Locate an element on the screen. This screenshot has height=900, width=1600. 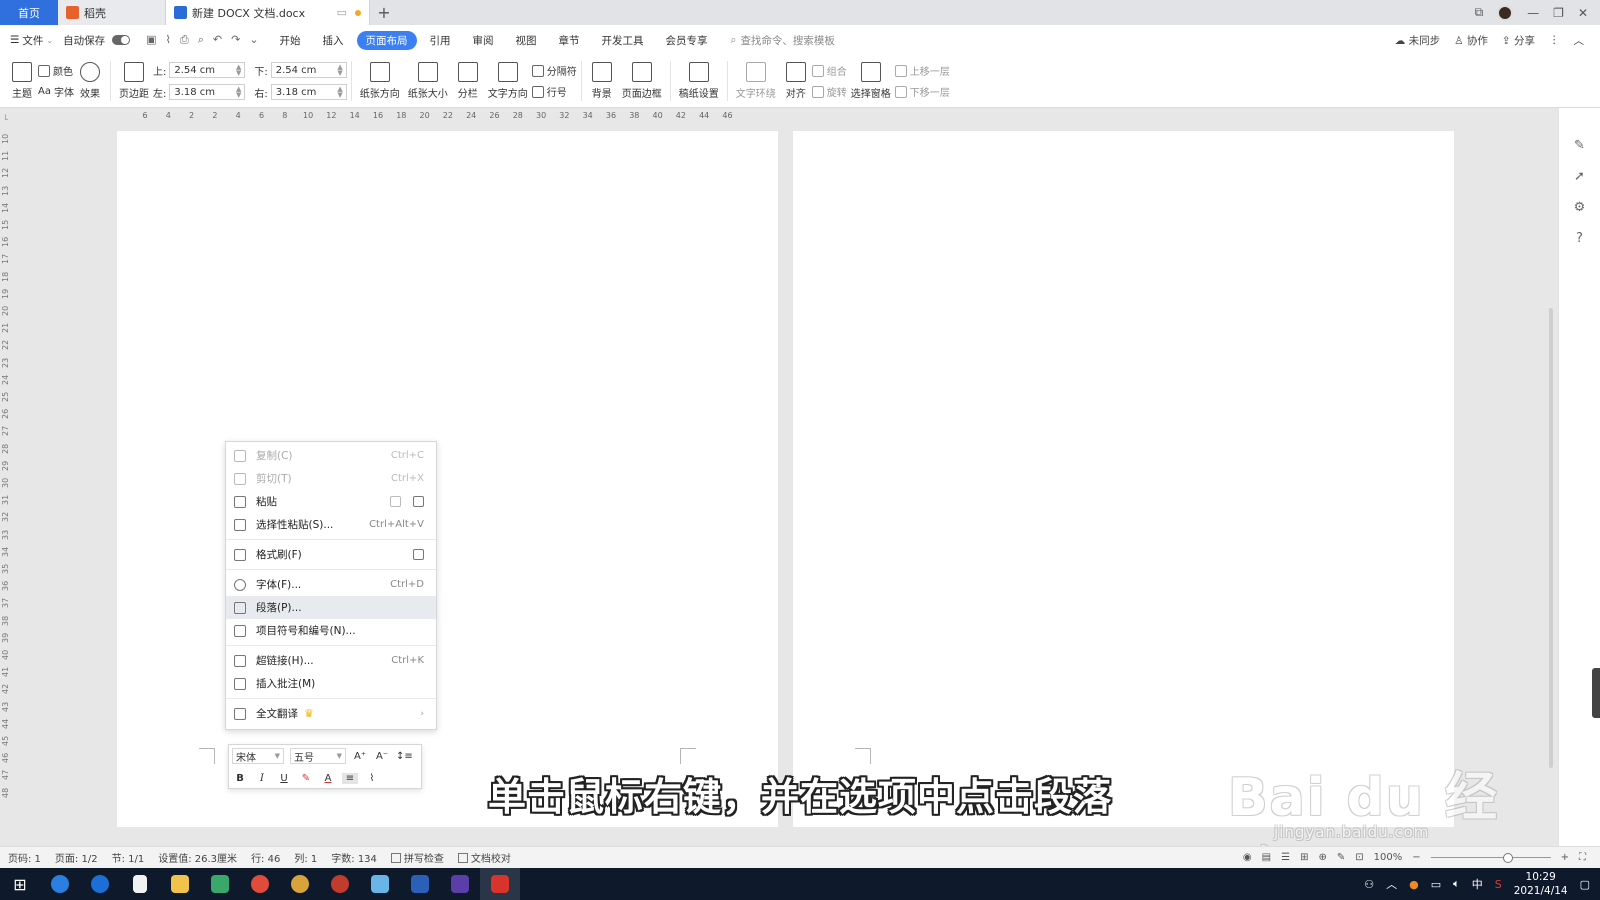
shrink-font-icon: A⁻ is located at coordinates (382, 756).